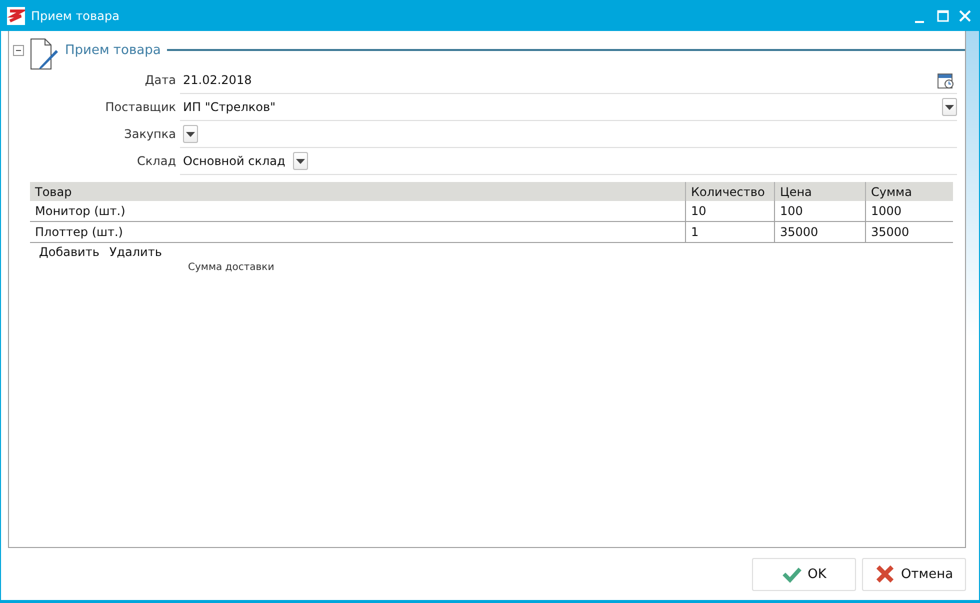  Describe the element at coordinates (75, 15) in the screenshot. I see `window-title: Прием товара` at that location.